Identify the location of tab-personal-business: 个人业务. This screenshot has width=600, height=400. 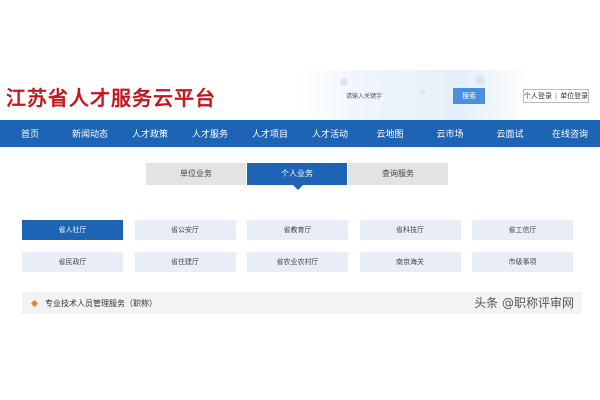
(297, 176).